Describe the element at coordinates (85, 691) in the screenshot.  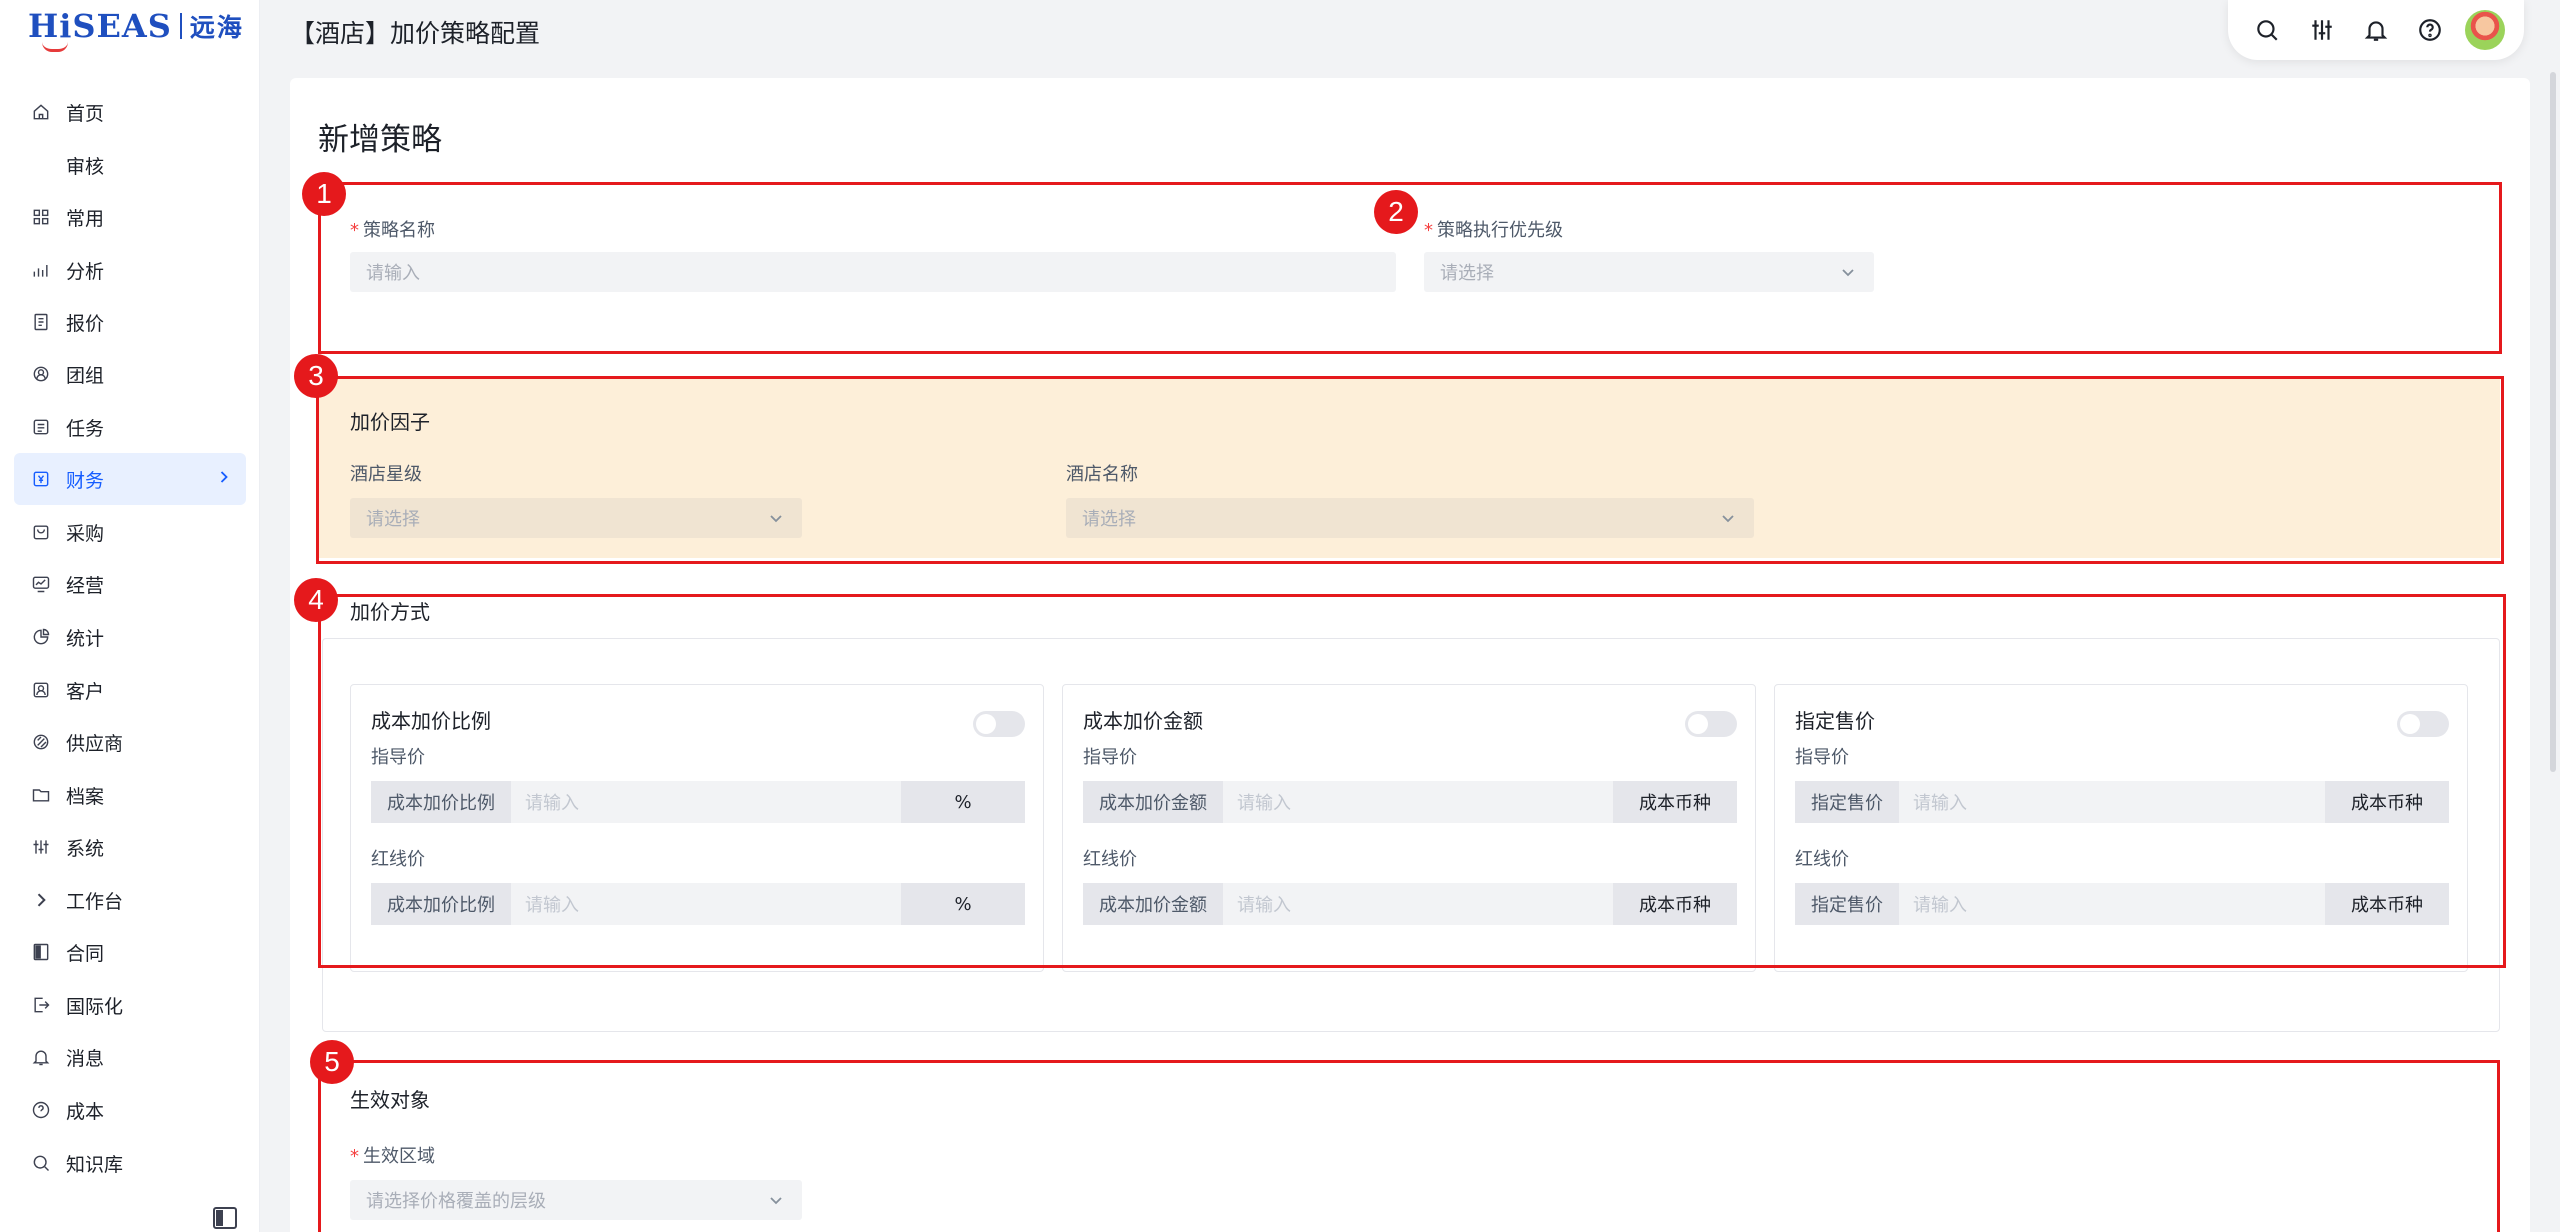
I see `sidebar-item-label: 客户` at that location.